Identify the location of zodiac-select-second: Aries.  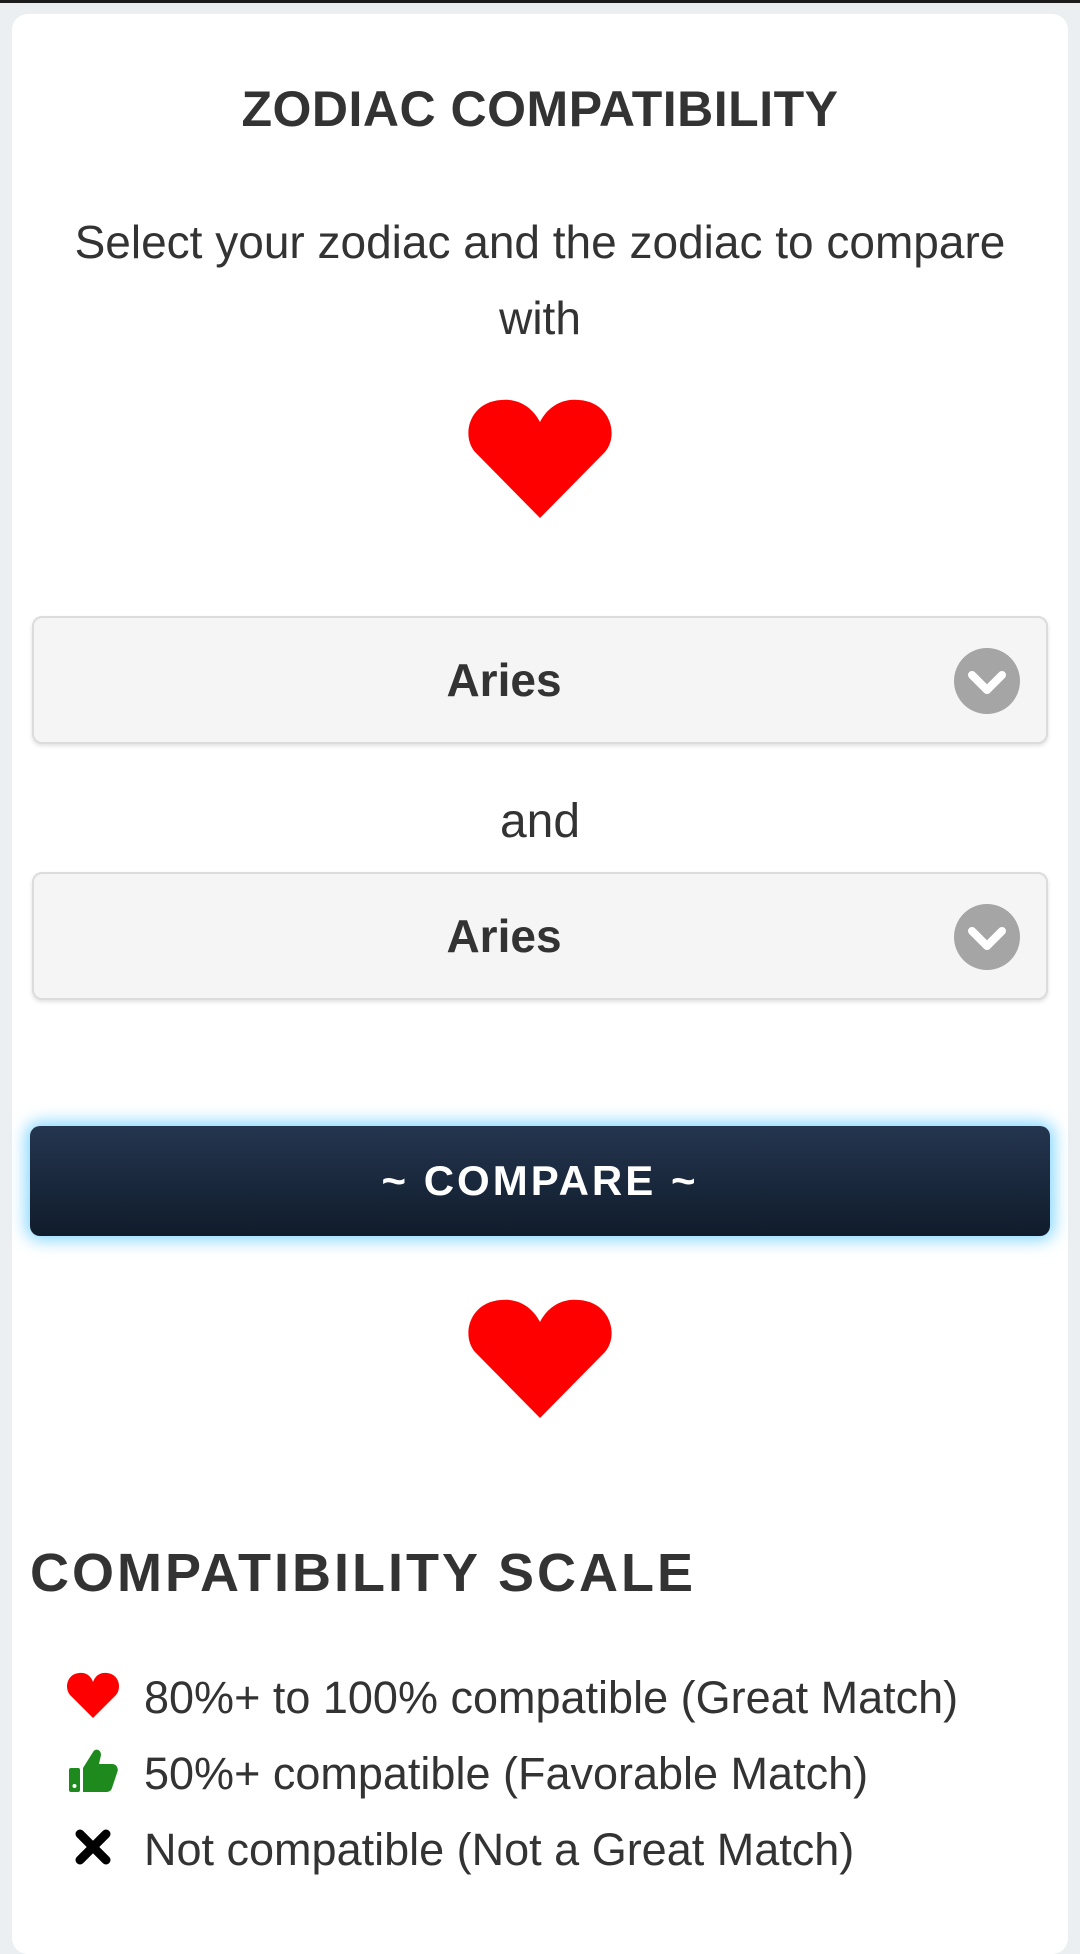
(540, 936).